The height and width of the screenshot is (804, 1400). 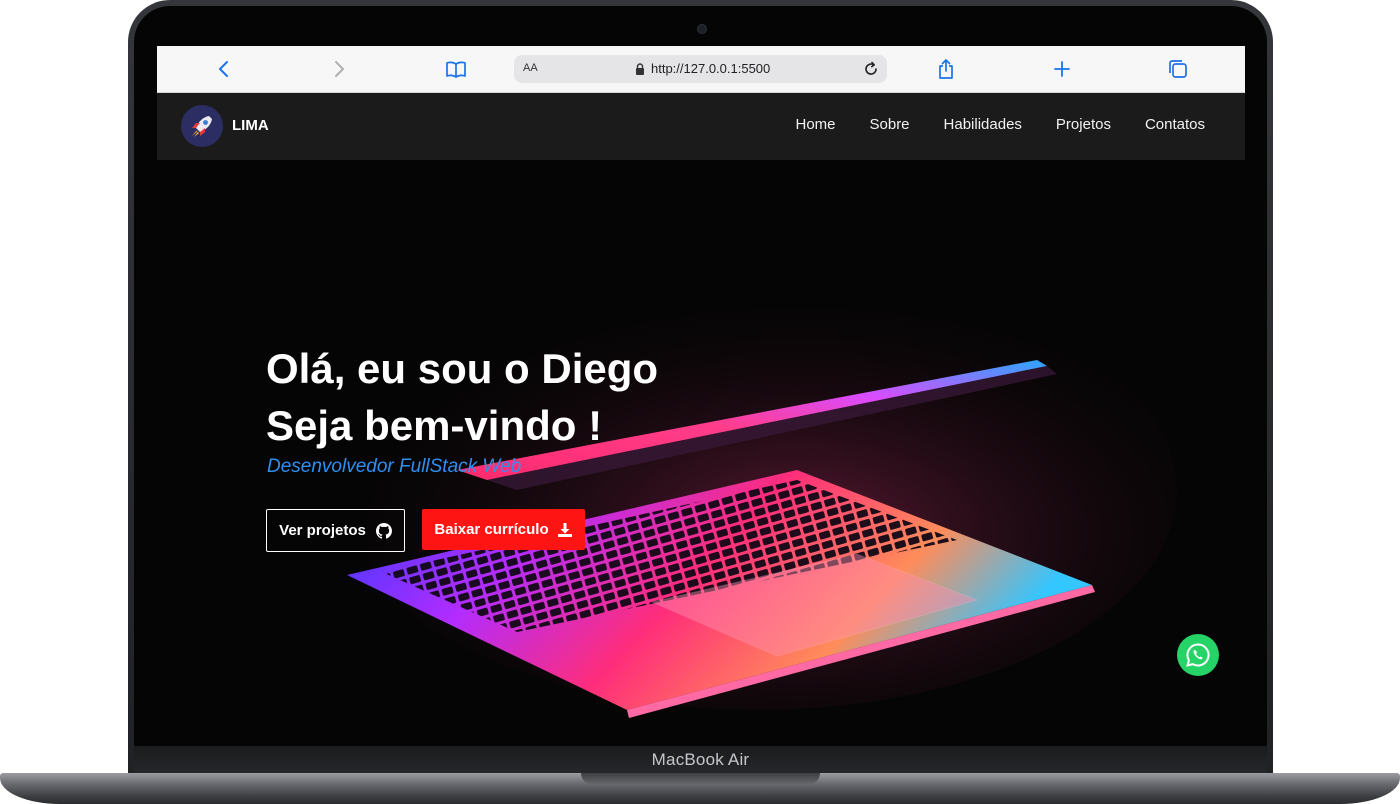 What do you see at coordinates (434, 425) in the screenshot?
I see `hero-heading-line2: Seja bem-vindo !` at bounding box center [434, 425].